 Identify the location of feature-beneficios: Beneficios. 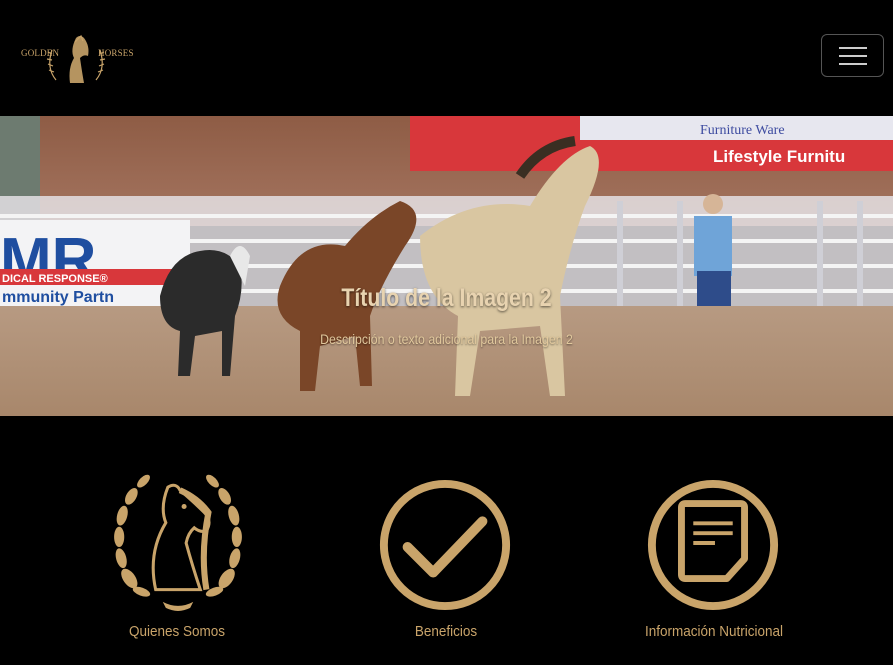
(446, 562).